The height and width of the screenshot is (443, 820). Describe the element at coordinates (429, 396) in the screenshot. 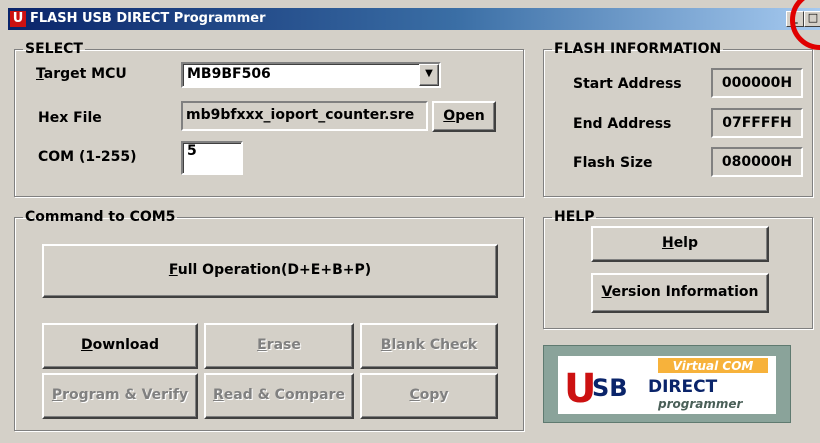

I see `copy-button: Copy` at that location.